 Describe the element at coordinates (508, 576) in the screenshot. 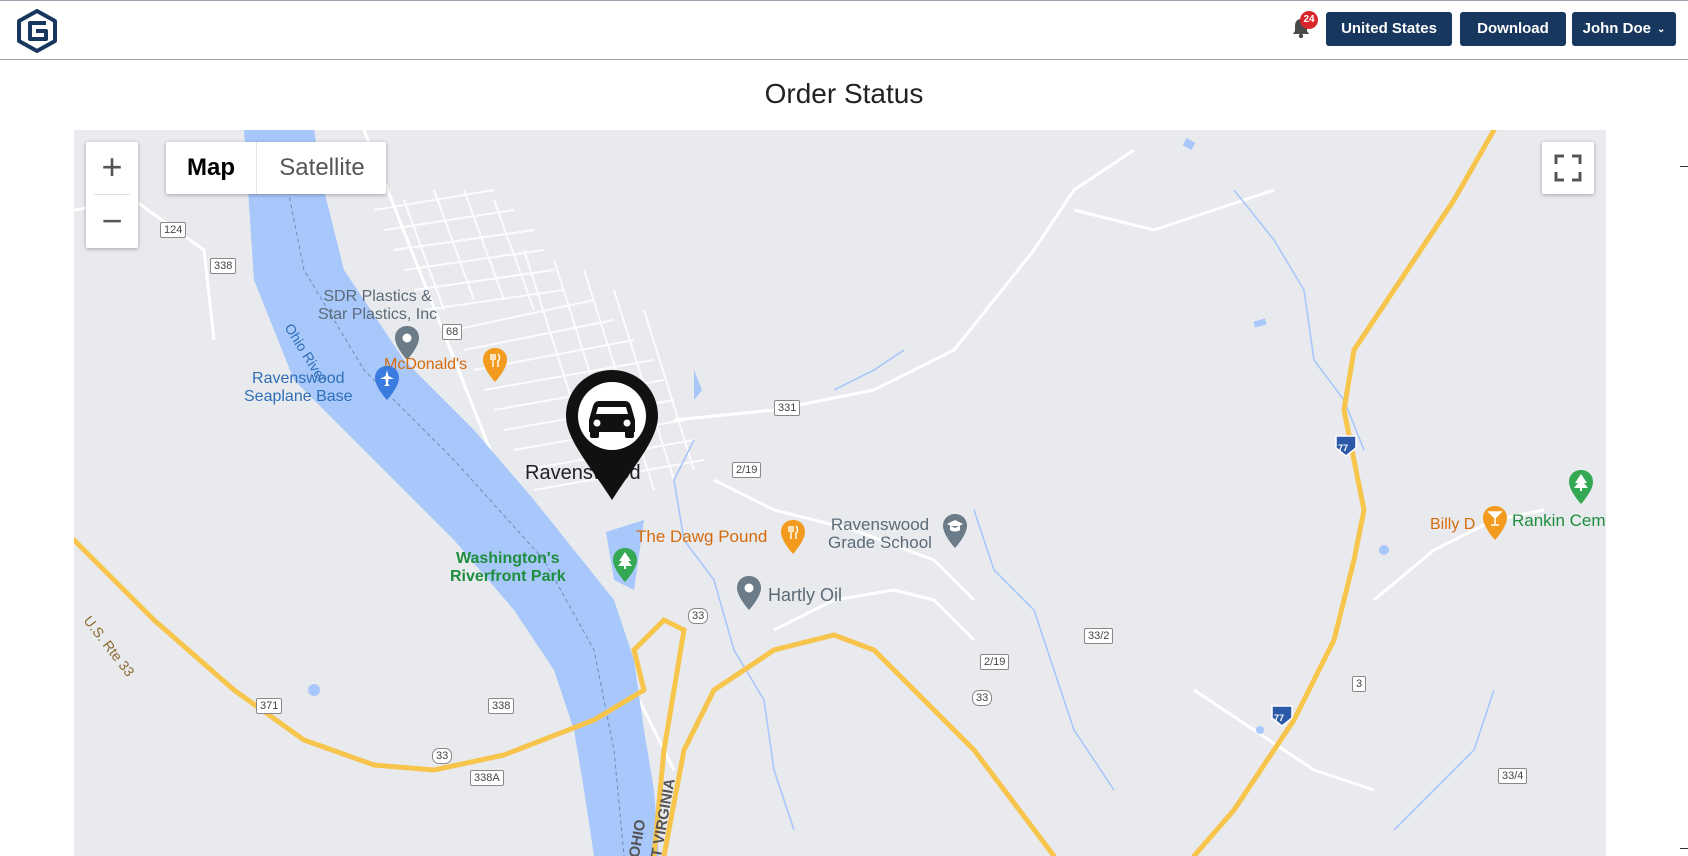

I see `poi-riverfront-line2: Riverfront Park` at that location.